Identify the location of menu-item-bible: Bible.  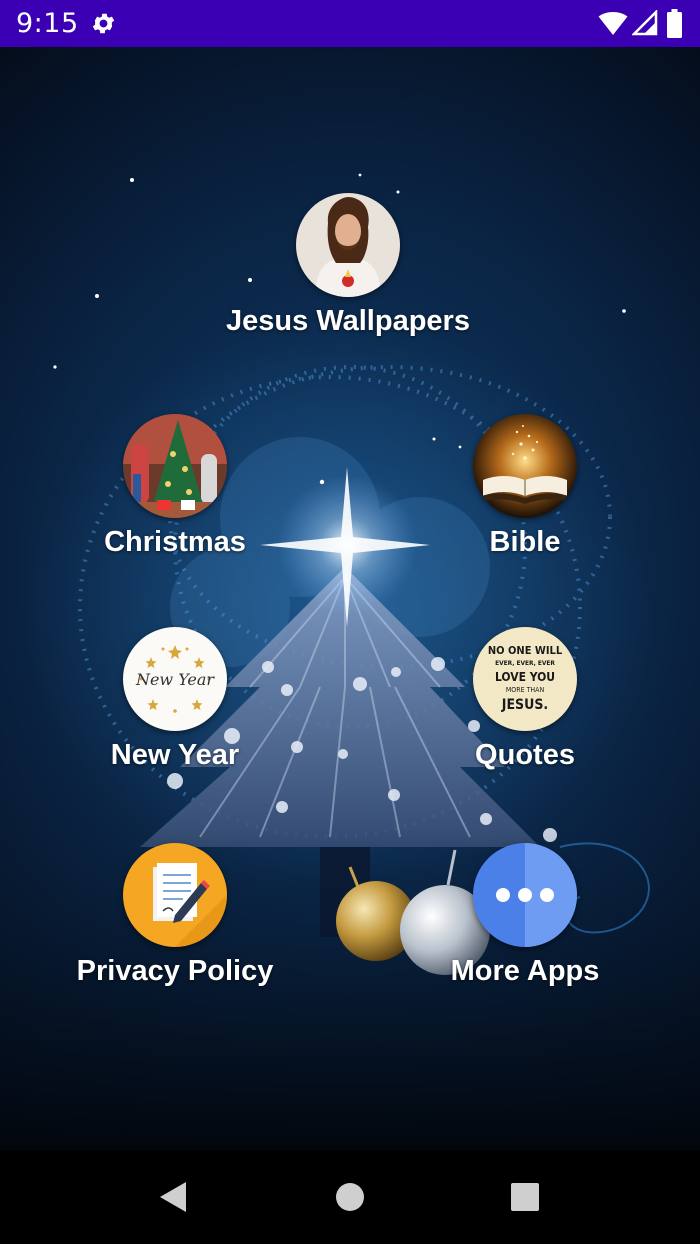
(525, 486).